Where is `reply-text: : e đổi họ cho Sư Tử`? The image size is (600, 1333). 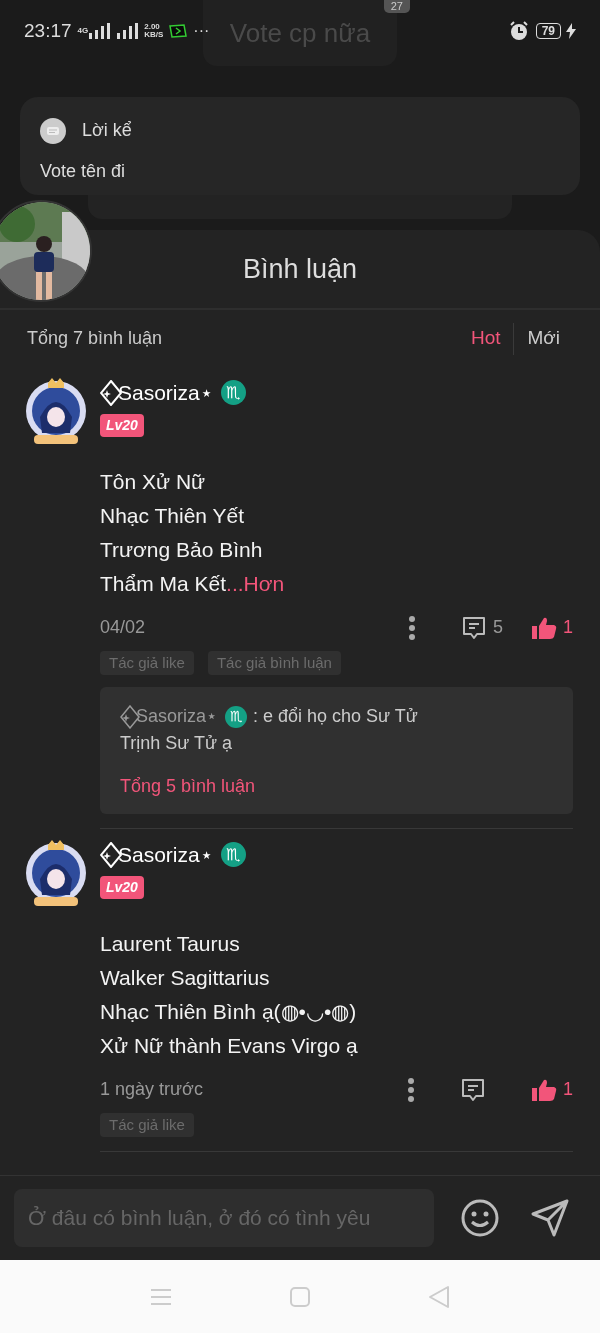
reply-text: : e đổi họ cho Sư Tử is located at coordinates (335, 716).